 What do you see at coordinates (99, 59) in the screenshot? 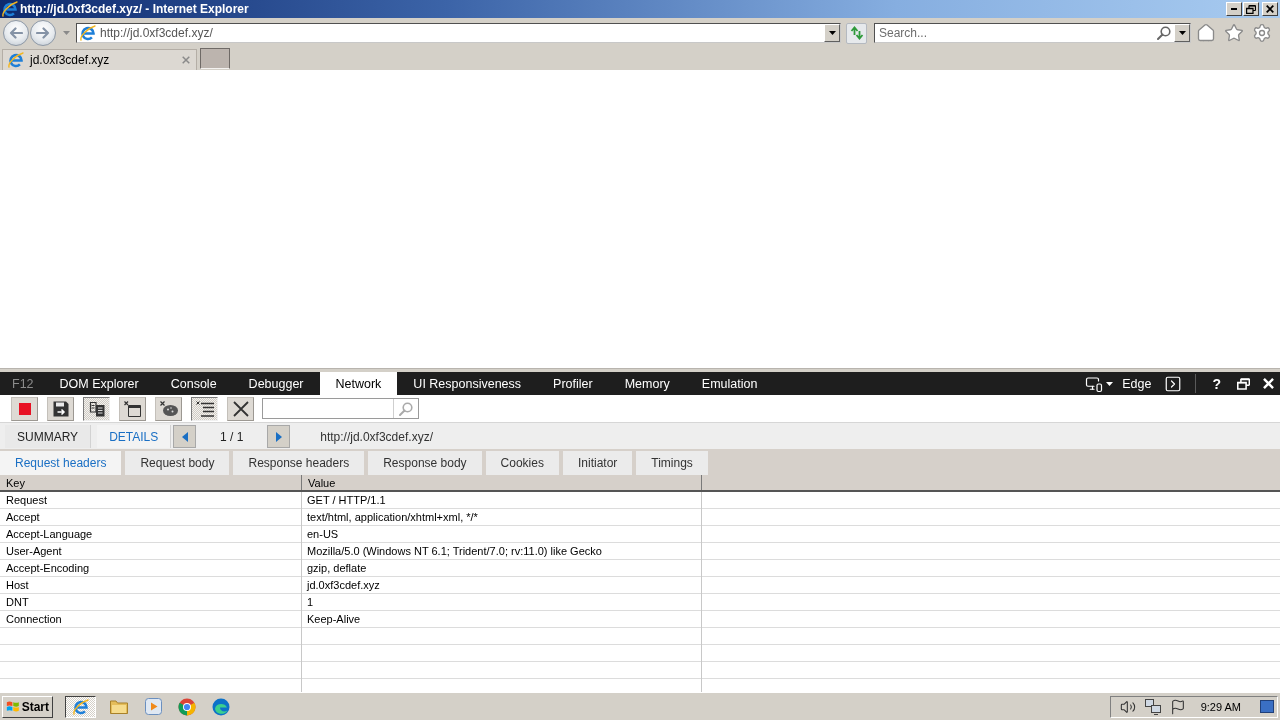
I see `browser-tab: jd.0xf3cdef.xyz` at bounding box center [99, 59].